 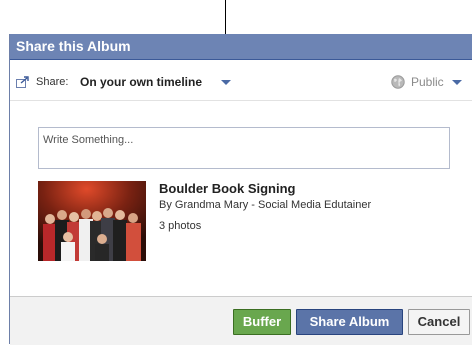 What do you see at coordinates (262, 322) in the screenshot?
I see `buffer-button: Buffer` at bounding box center [262, 322].